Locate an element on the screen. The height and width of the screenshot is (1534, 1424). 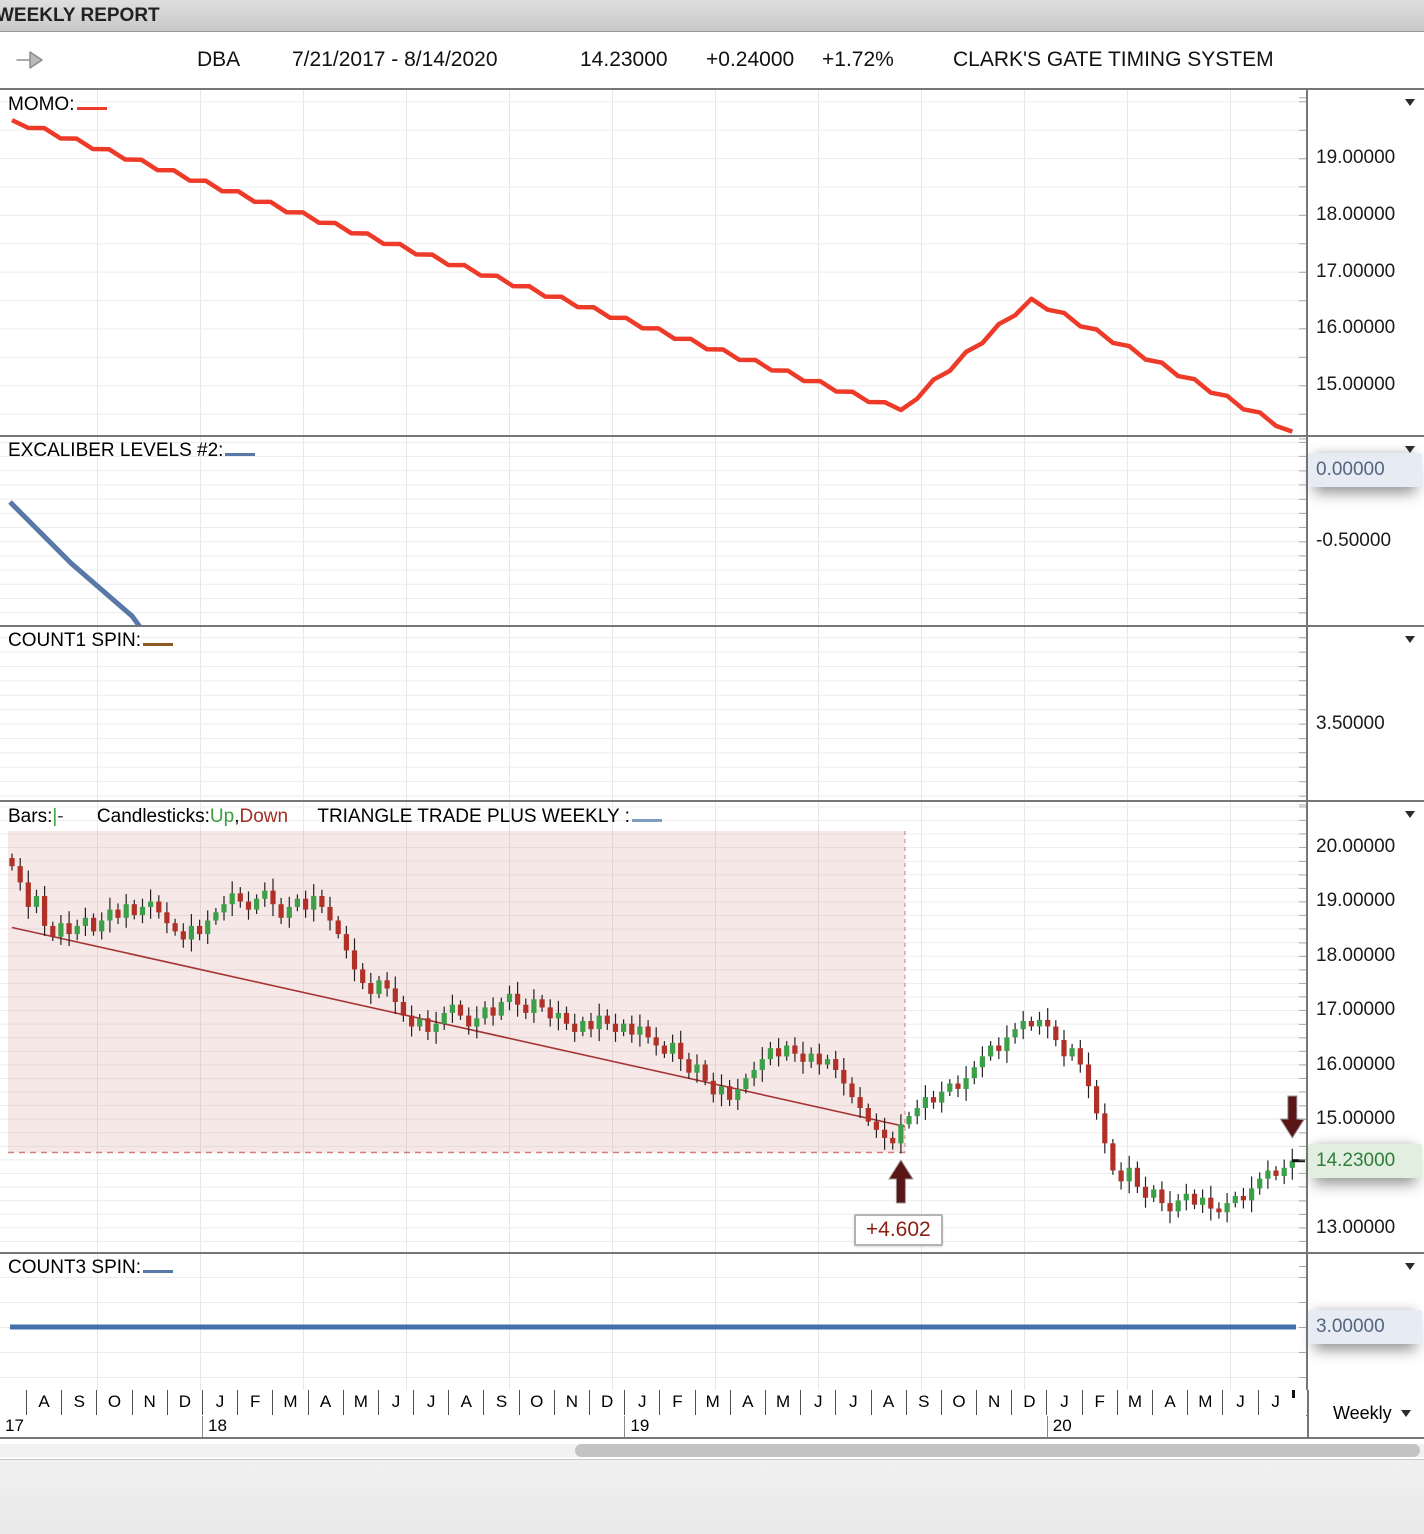
month-lead-blank is located at coordinates (13, 1402).